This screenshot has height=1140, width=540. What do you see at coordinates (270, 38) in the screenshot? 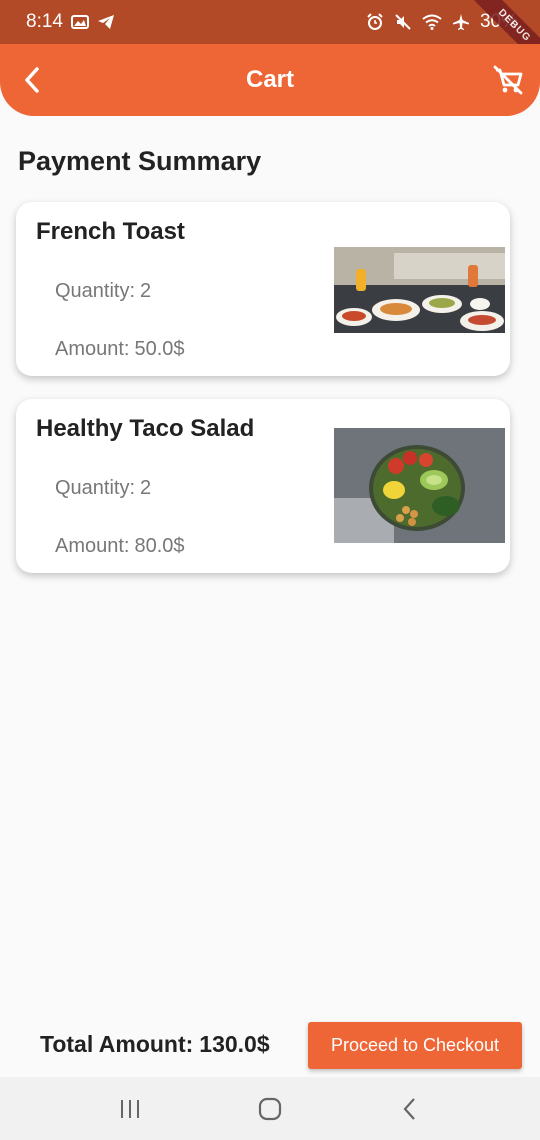
I see `status-bar: 8:14 30% DEBUG` at bounding box center [270, 38].